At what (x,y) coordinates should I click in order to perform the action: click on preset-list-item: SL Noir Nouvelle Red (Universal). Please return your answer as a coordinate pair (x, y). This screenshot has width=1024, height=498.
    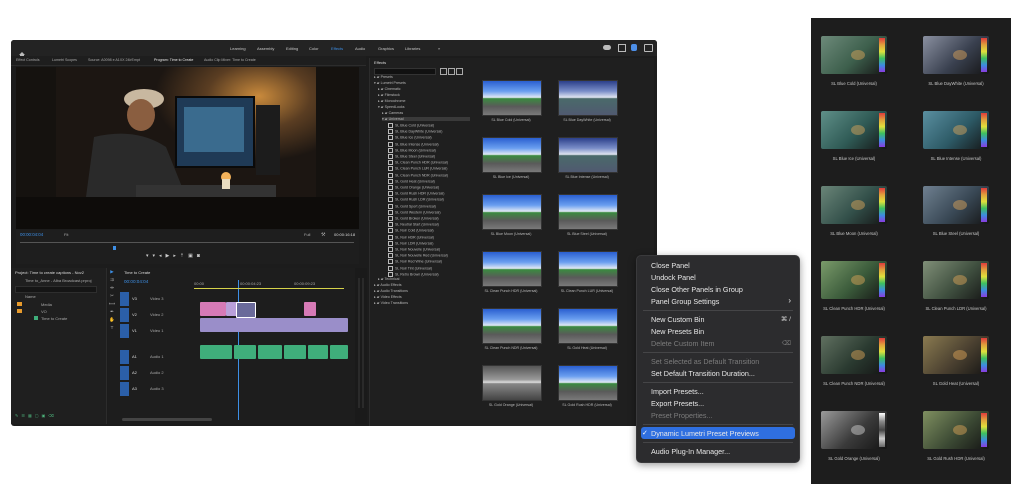
    Looking at the image, I should click on (433, 256).